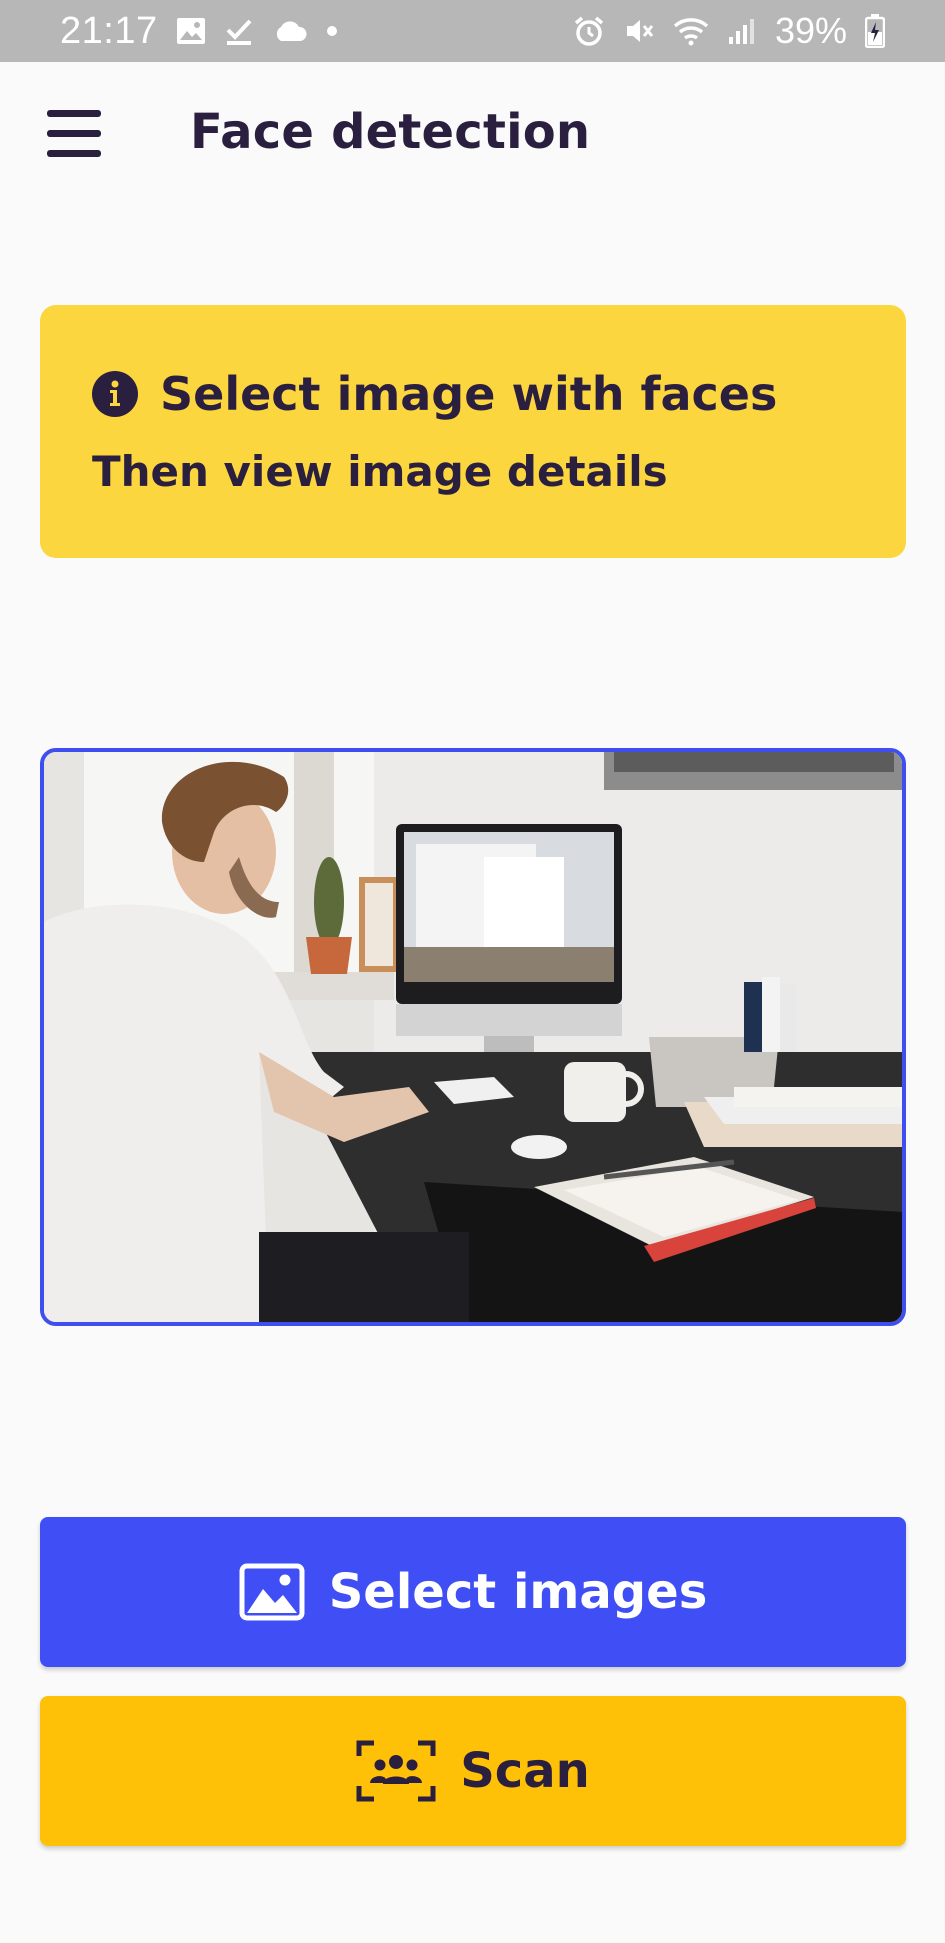  What do you see at coordinates (115, 394) in the screenshot?
I see `info-icon` at bounding box center [115, 394].